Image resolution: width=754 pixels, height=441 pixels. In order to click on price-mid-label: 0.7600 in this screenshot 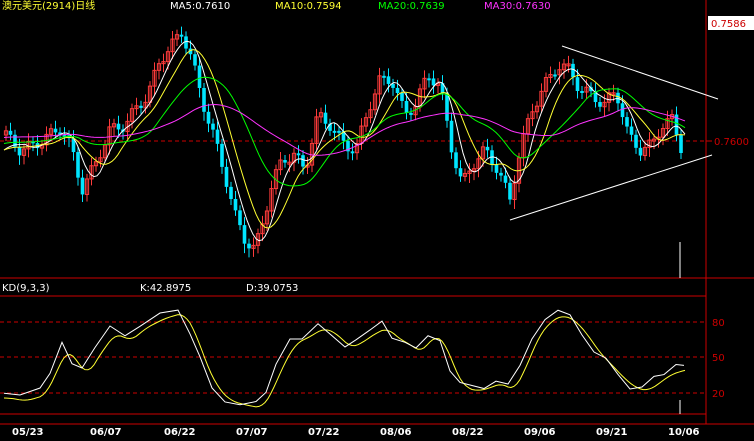, I will do `click(731, 142)`.